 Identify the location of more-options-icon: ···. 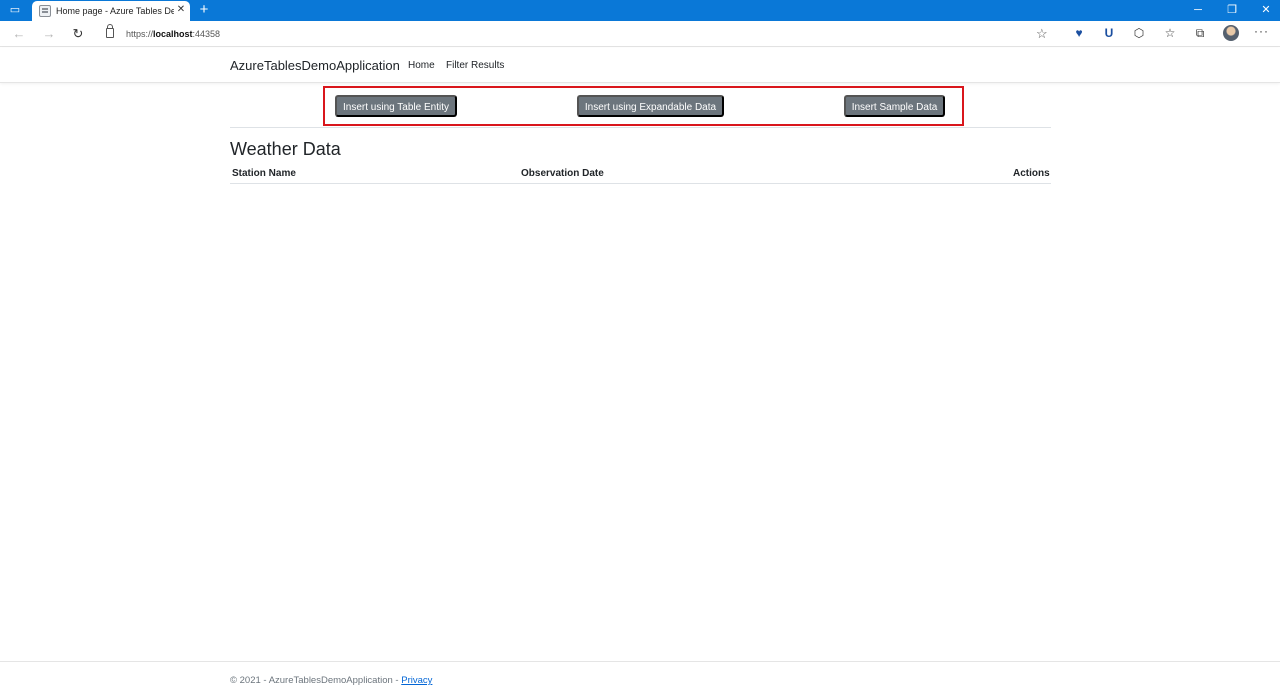
(1261, 31).